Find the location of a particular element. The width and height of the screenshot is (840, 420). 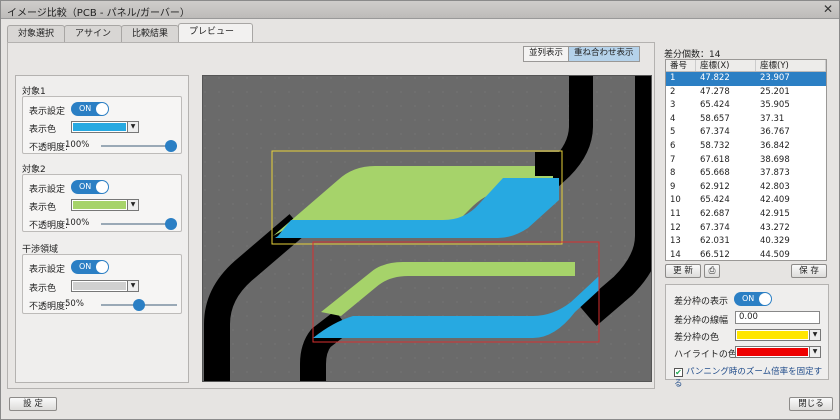

table-cell: 67.618 is located at coordinates (715, 159).